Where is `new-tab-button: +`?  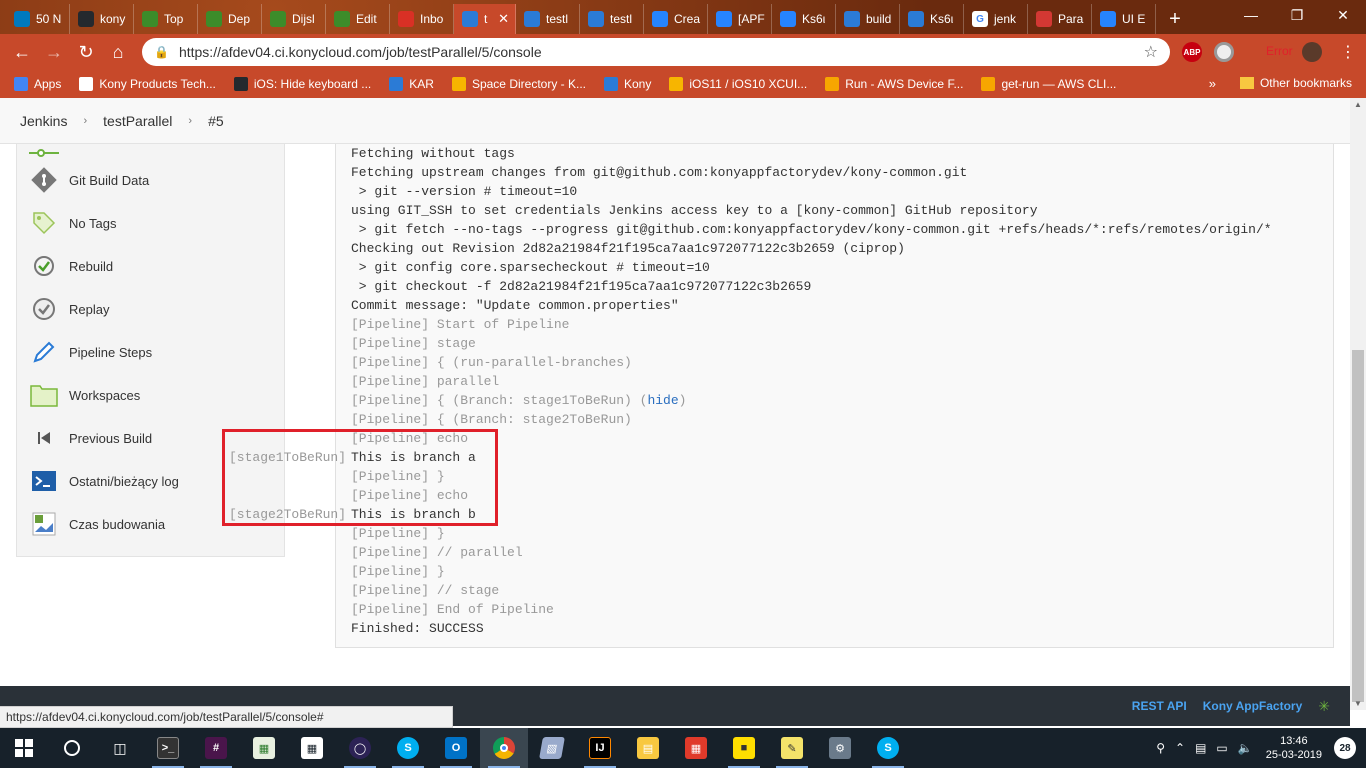
new-tab-button: + is located at coordinates (1175, 19).